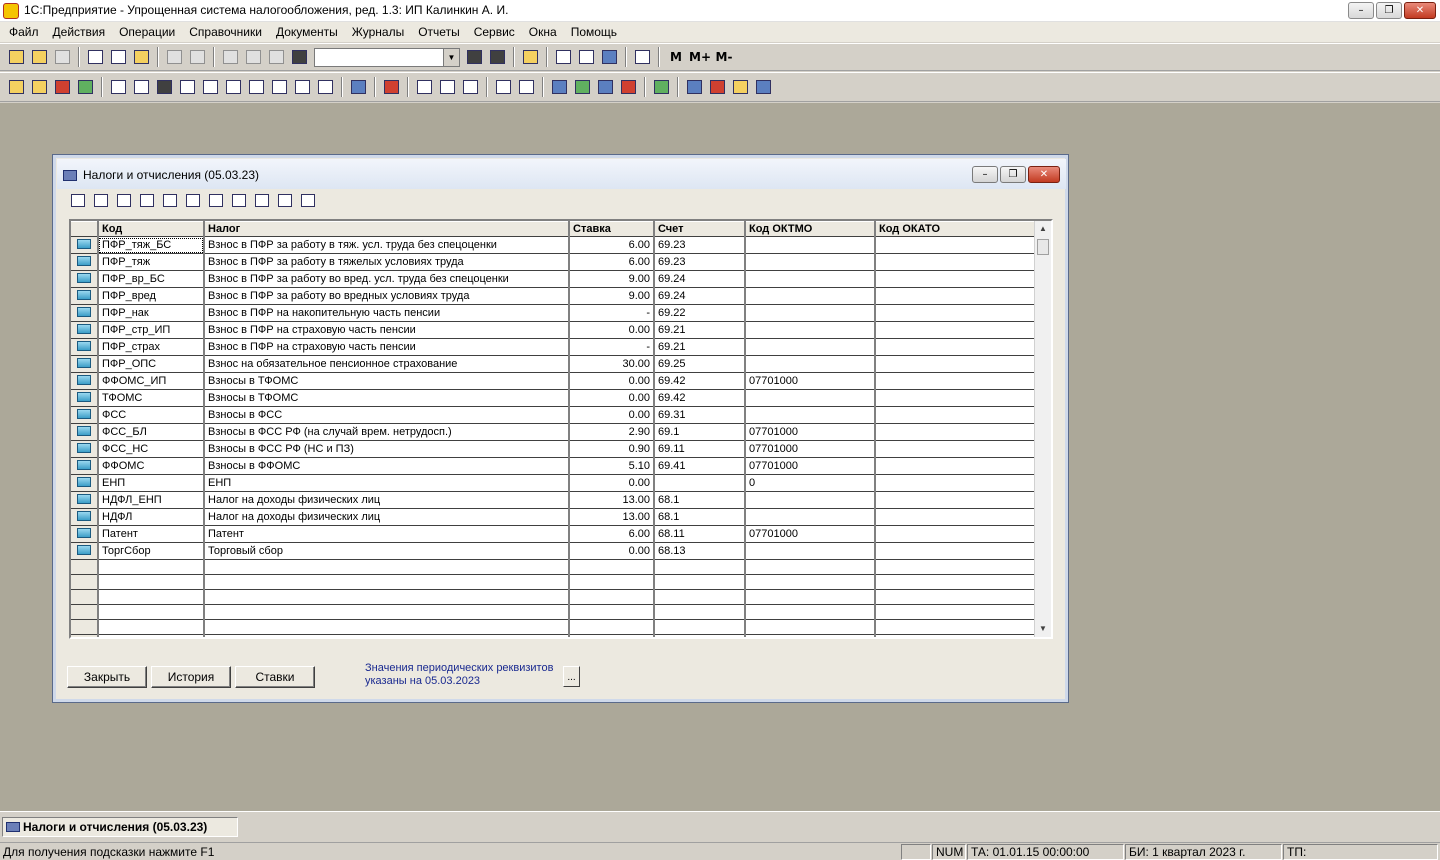 Image resolution: width=1440 pixels, height=860 pixels. What do you see at coordinates (1043, 629) in the screenshot?
I see `scroll-down-icon: ▼` at bounding box center [1043, 629].